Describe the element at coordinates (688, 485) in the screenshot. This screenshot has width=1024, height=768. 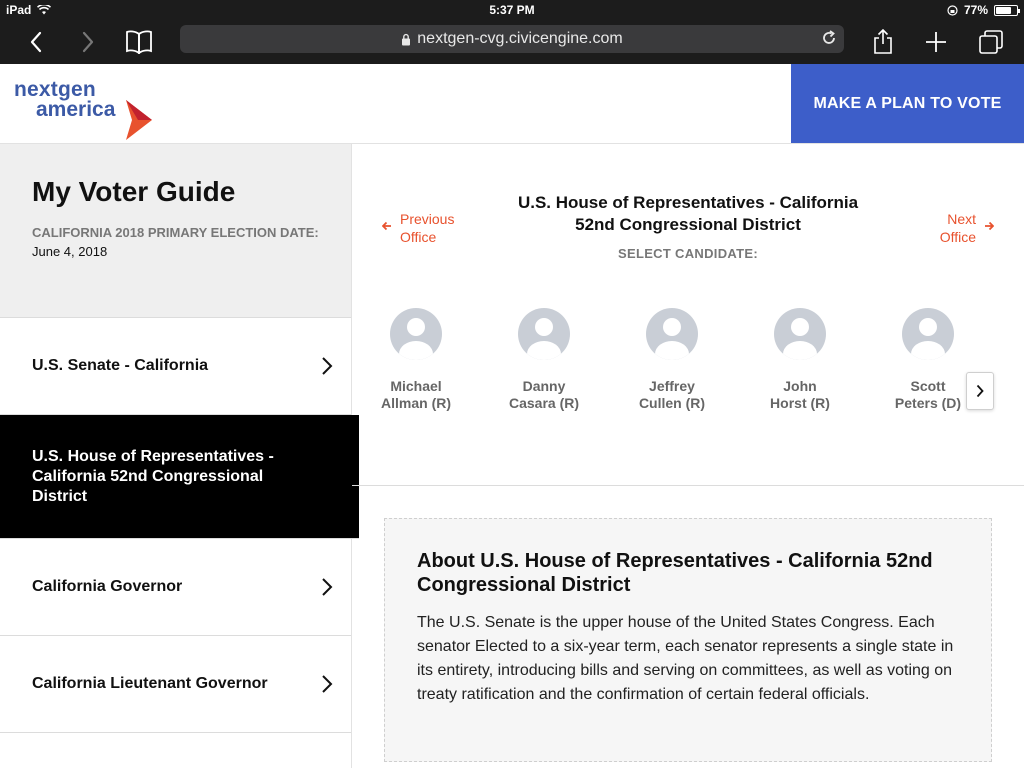
I see `section-divider` at that location.